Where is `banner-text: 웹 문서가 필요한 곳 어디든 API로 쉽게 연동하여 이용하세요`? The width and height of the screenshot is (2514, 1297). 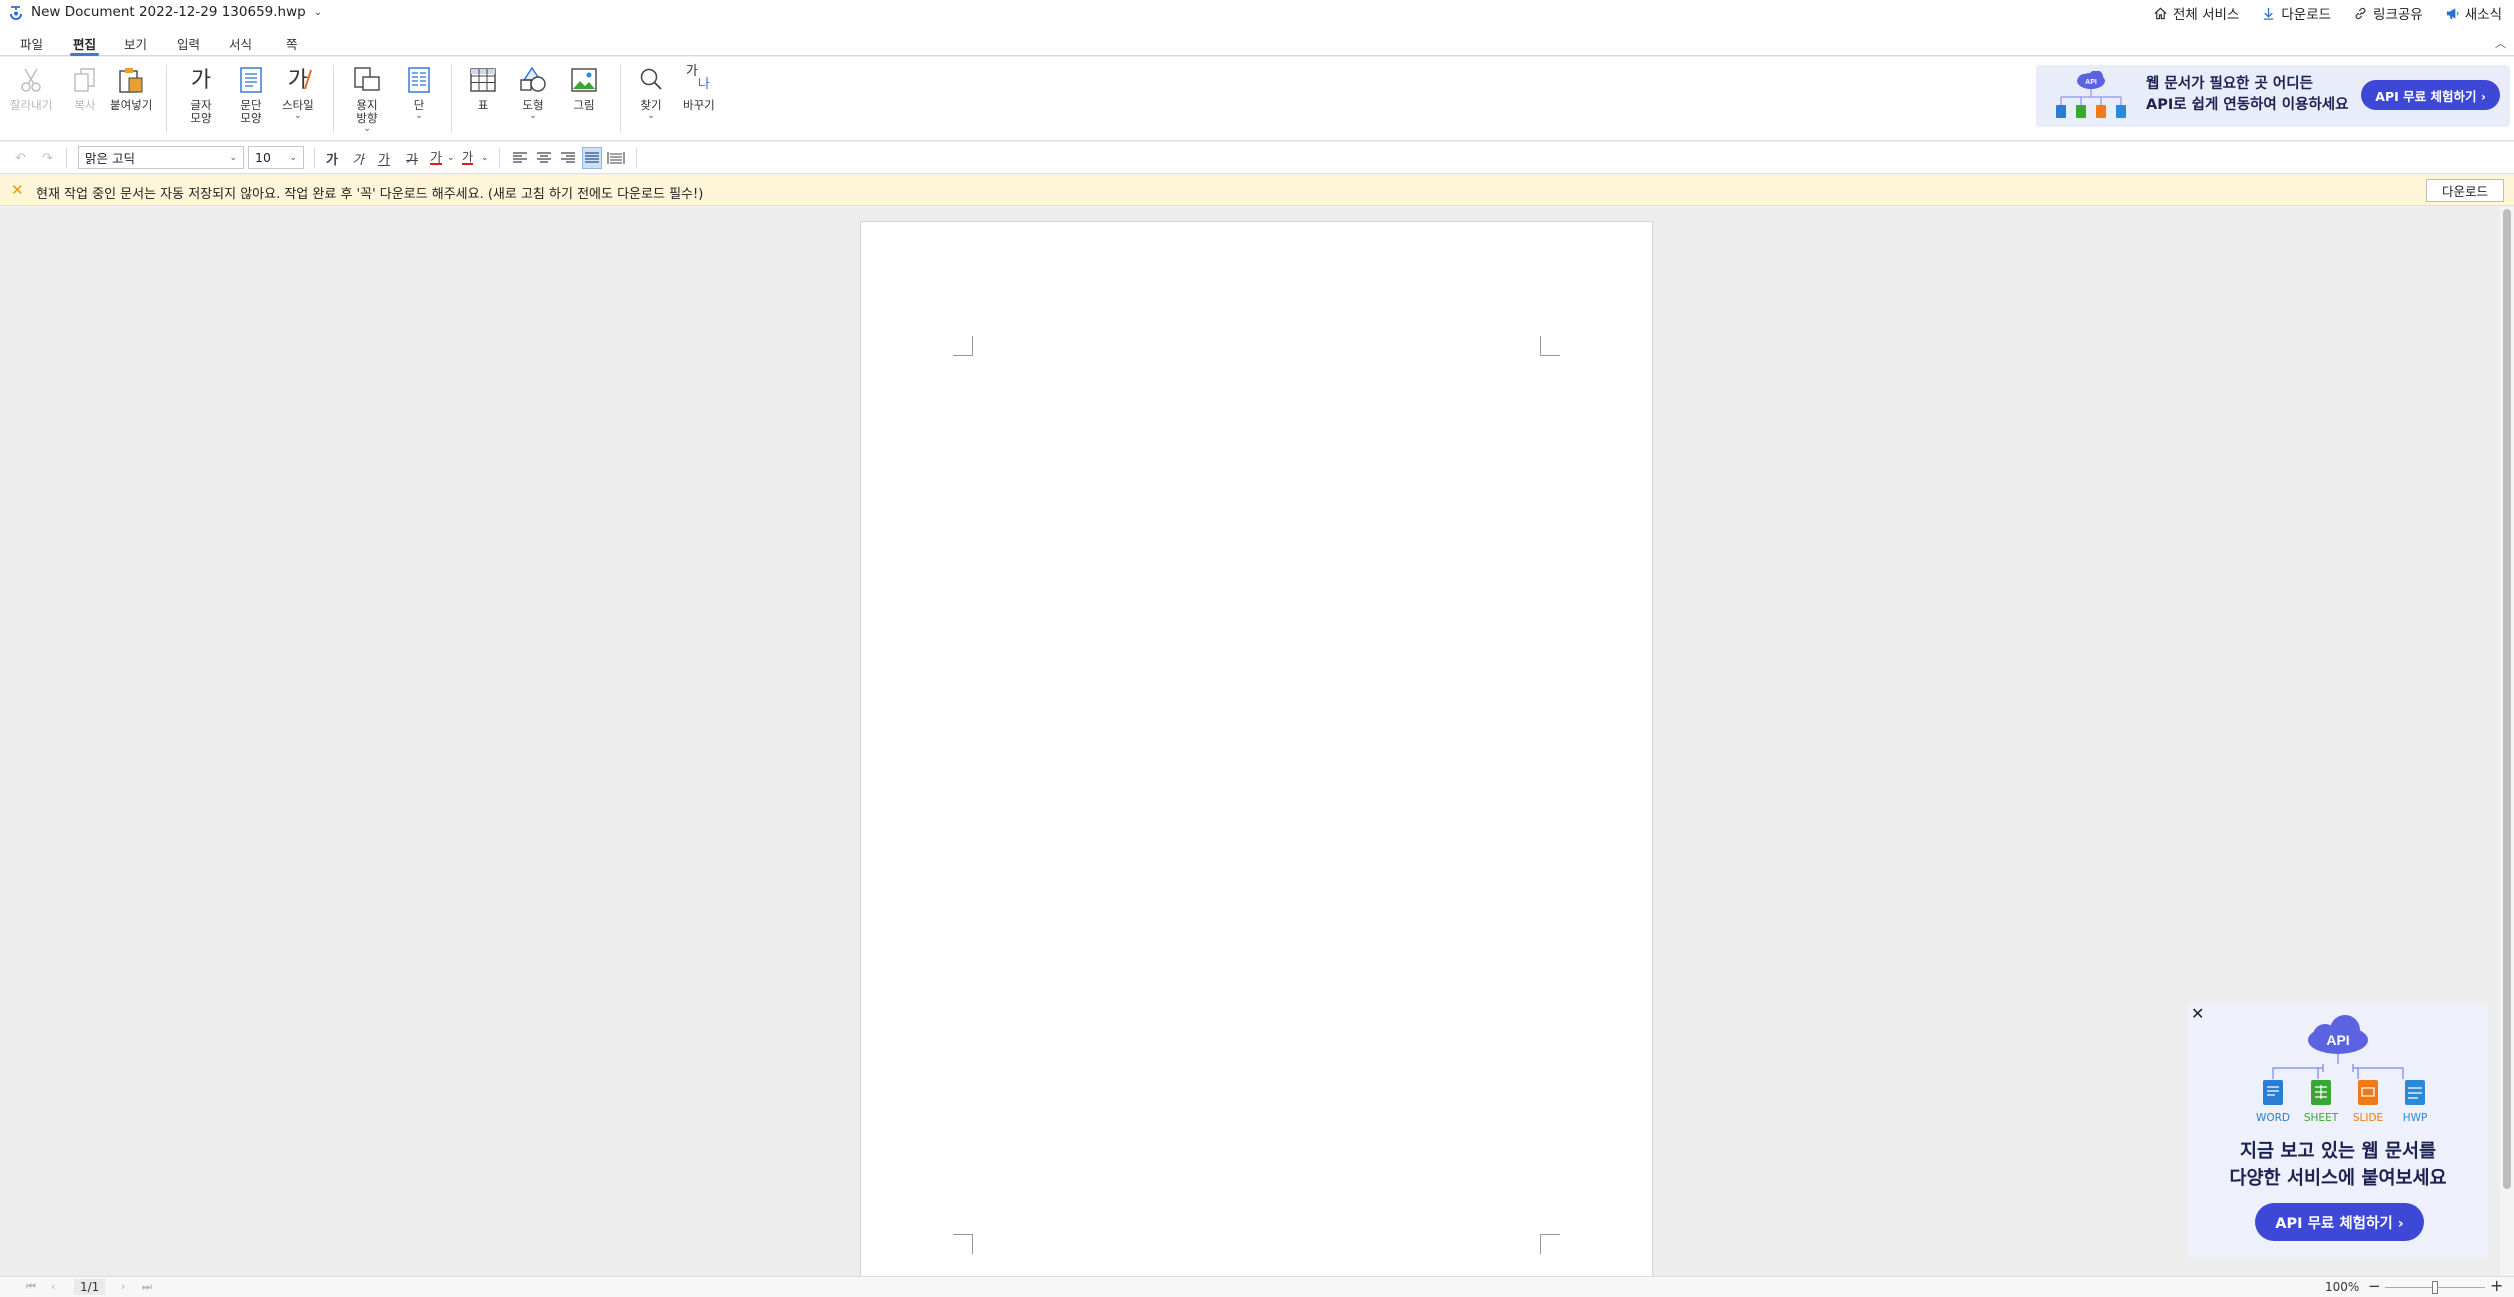 banner-text: 웹 문서가 필요한 곳 어디든 API로 쉽게 연동하여 이용하세요 is located at coordinates (2247, 95).